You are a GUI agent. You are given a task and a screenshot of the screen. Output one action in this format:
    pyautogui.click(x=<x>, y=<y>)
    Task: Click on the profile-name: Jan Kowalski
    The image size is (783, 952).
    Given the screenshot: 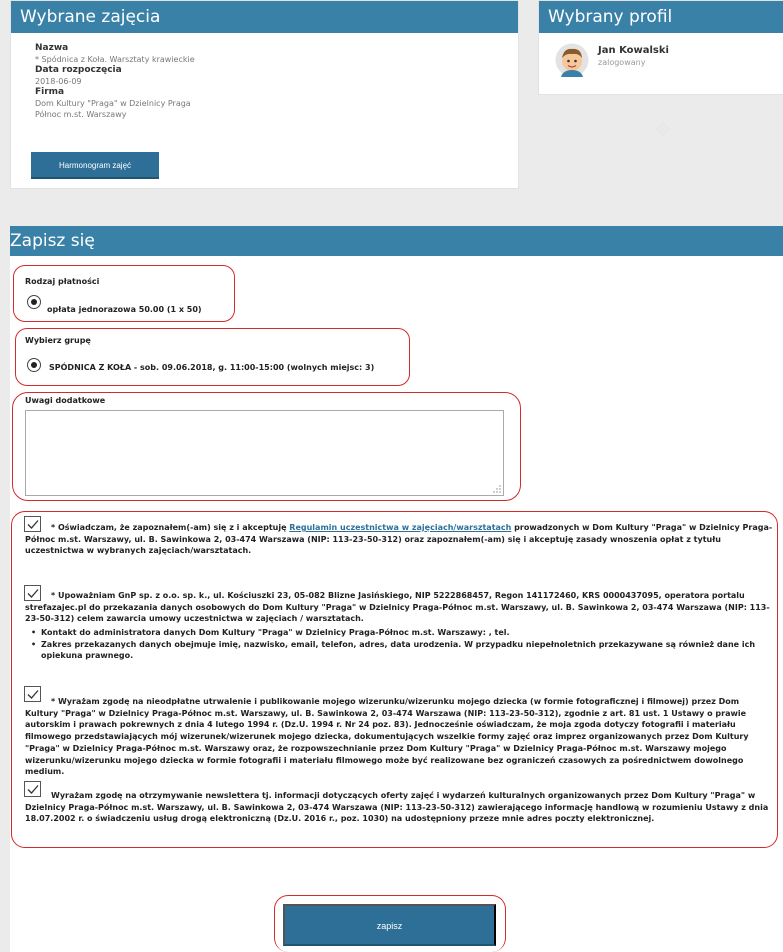 What is the action you would take?
    pyautogui.click(x=633, y=50)
    